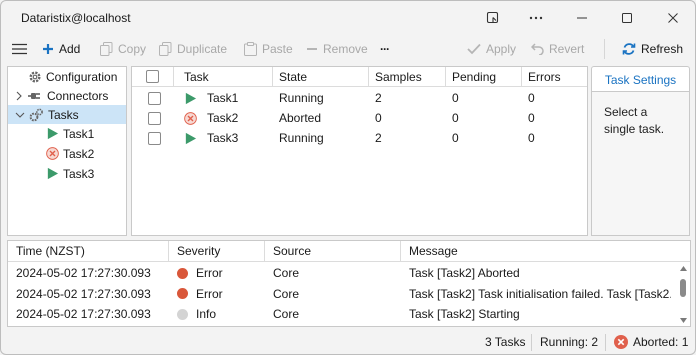 The height and width of the screenshot is (355, 696). I want to click on column-header-samples: Samples, so click(407, 77).